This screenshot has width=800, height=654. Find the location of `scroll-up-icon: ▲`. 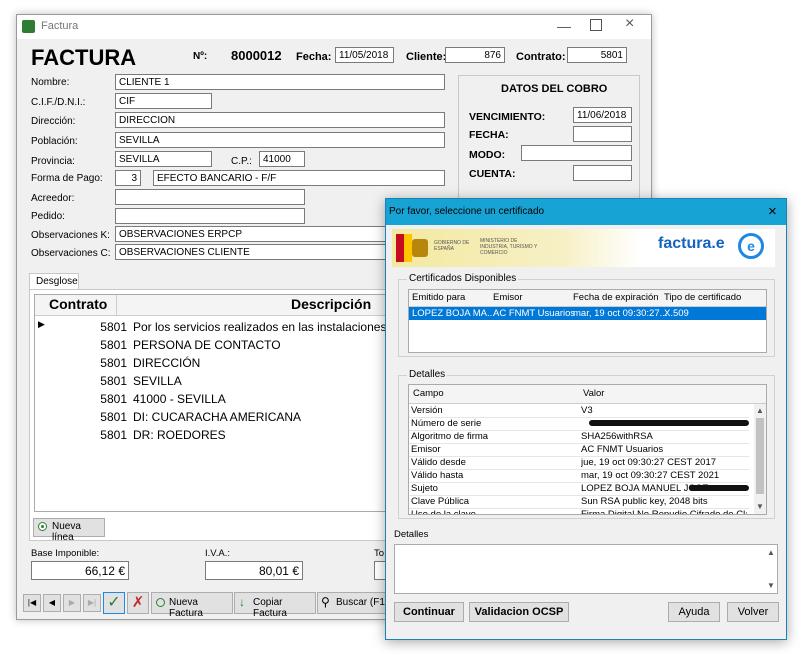

scroll-up-icon: ▲ is located at coordinates (760, 410).